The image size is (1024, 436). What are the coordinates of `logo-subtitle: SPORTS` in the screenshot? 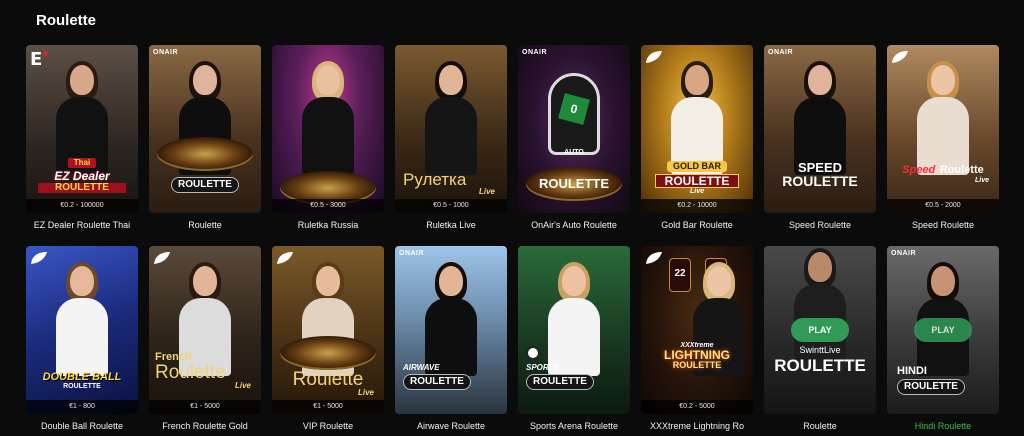 It's located at (542, 367).